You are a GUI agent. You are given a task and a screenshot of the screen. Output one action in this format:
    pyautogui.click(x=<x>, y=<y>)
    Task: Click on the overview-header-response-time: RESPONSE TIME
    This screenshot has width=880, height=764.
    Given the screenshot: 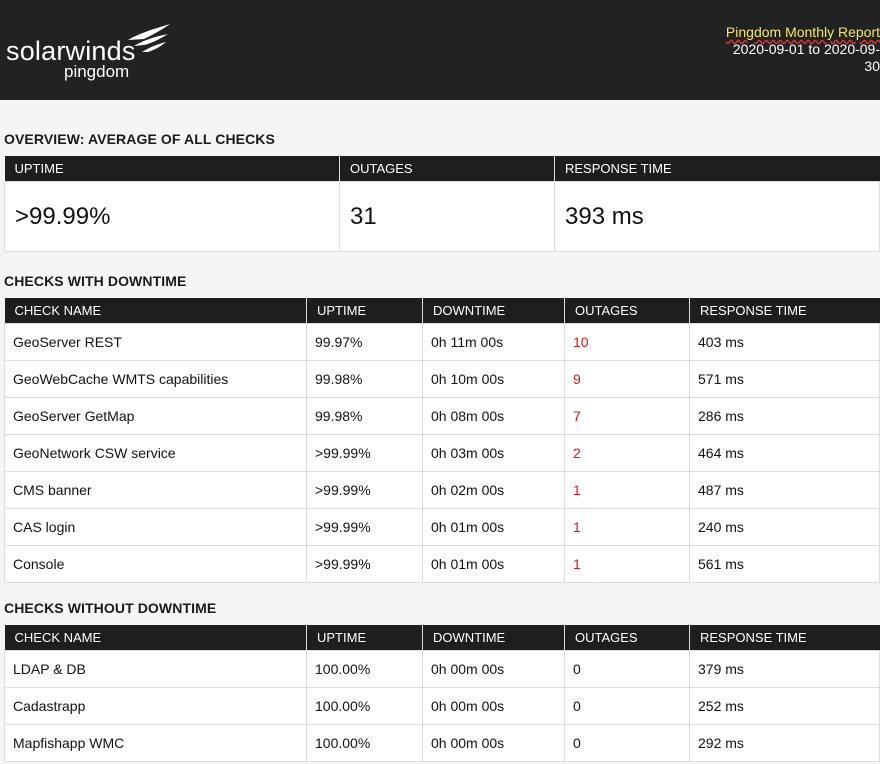 What is the action you would take?
    pyautogui.click(x=717, y=169)
    